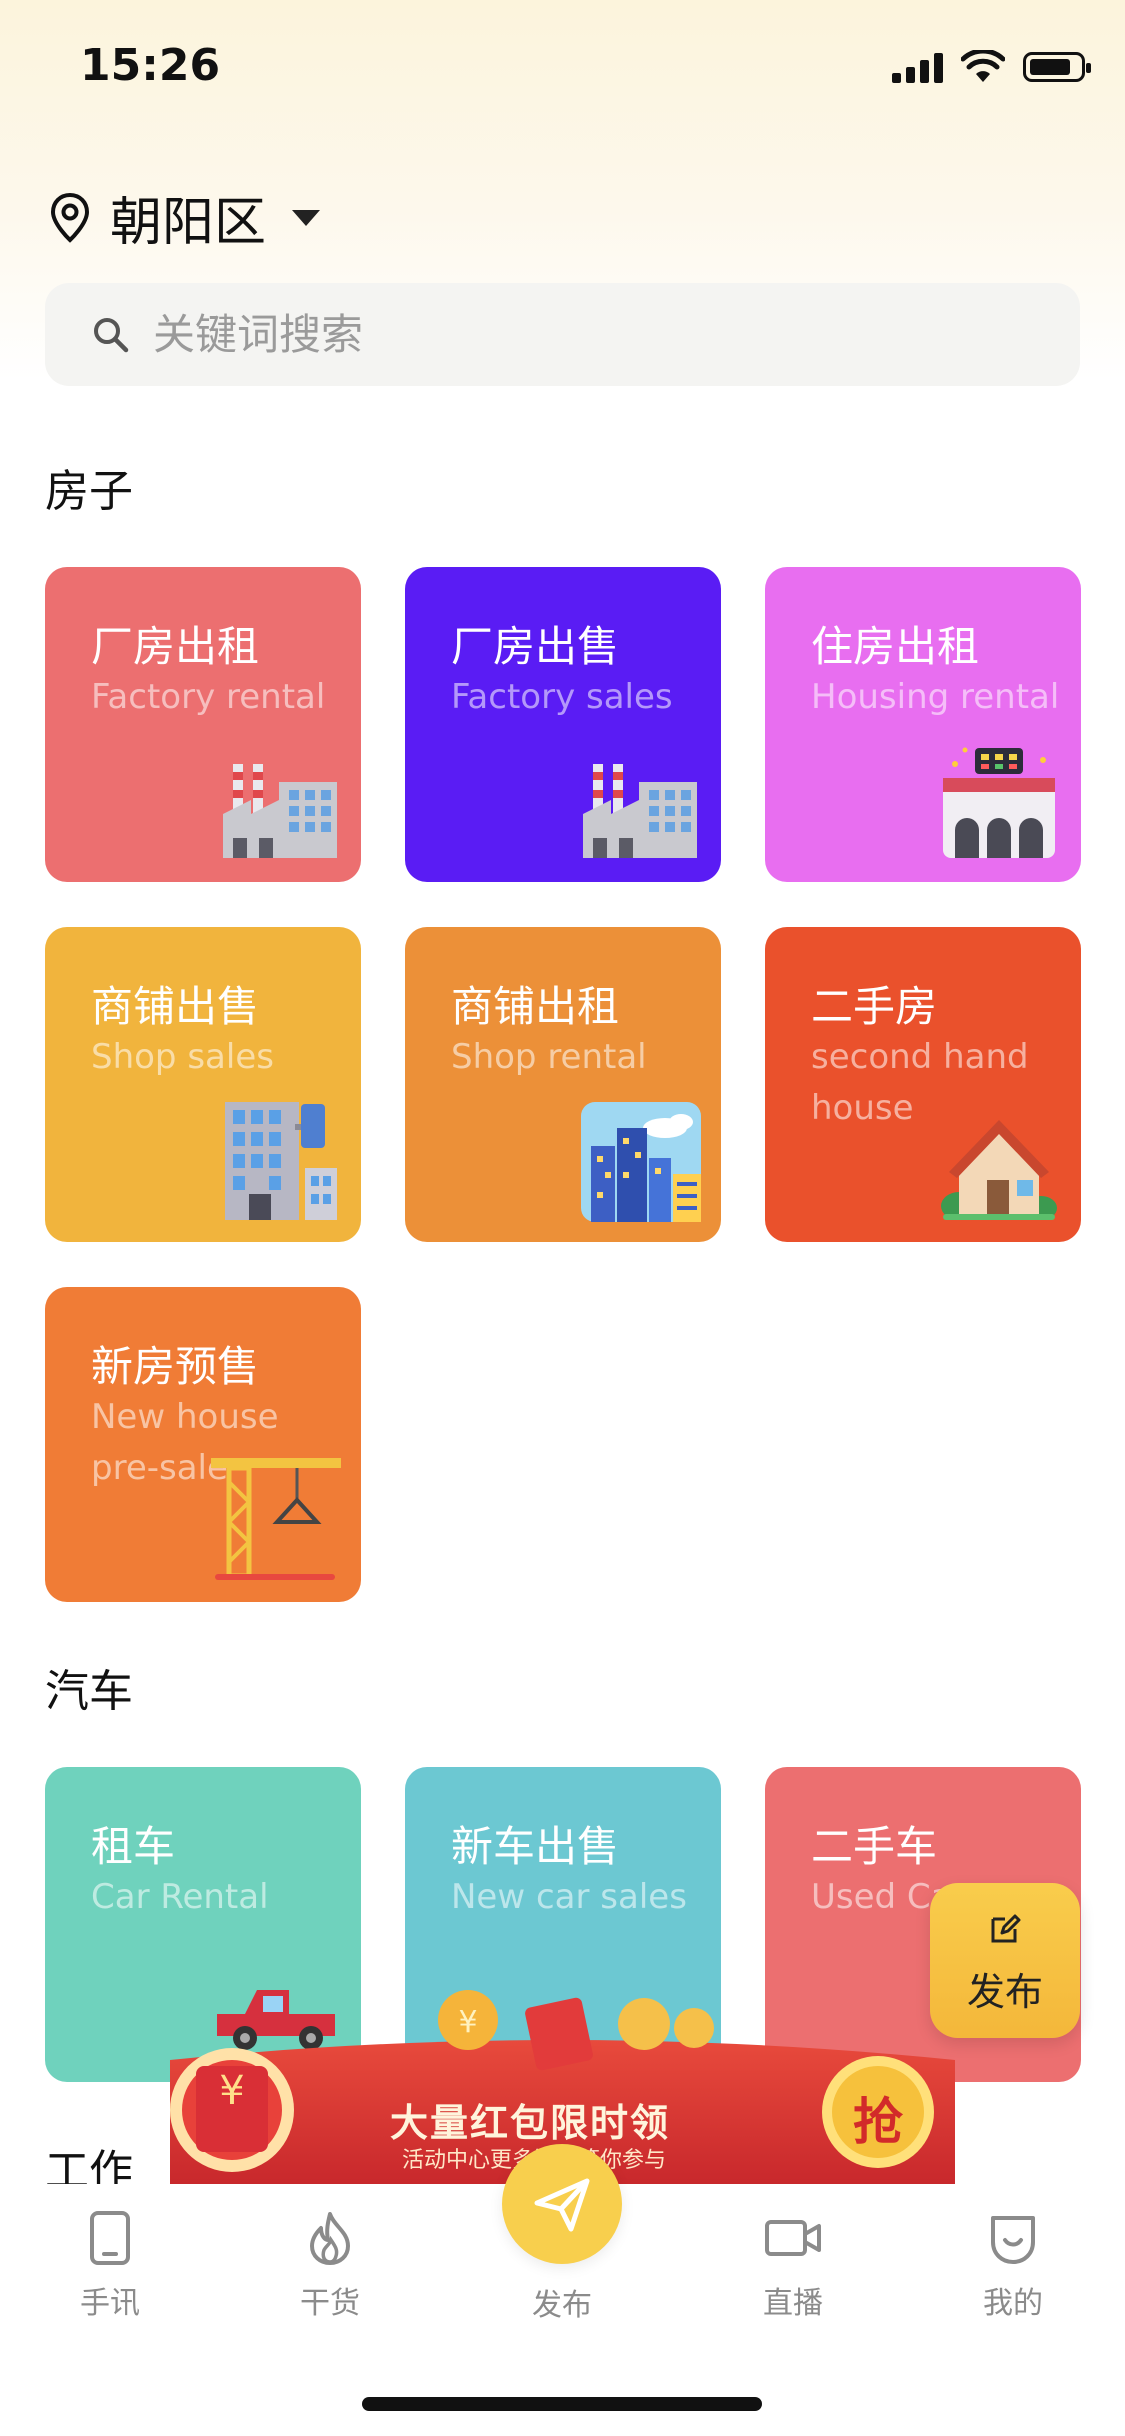 The image size is (1125, 2436). Describe the element at coordinates (188, 223) in the screenshot. I see `location-name: 朝阳区` at that location.